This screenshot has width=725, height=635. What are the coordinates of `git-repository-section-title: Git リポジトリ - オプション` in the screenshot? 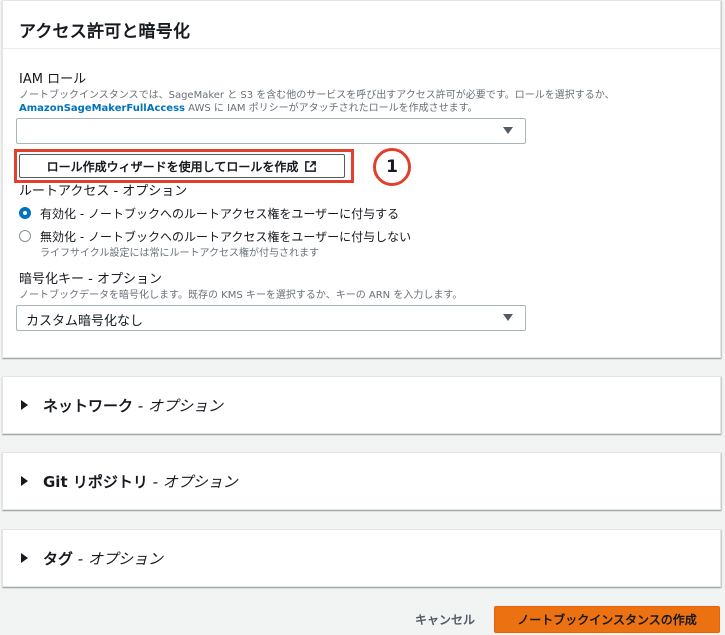 It's located at (140, 482).